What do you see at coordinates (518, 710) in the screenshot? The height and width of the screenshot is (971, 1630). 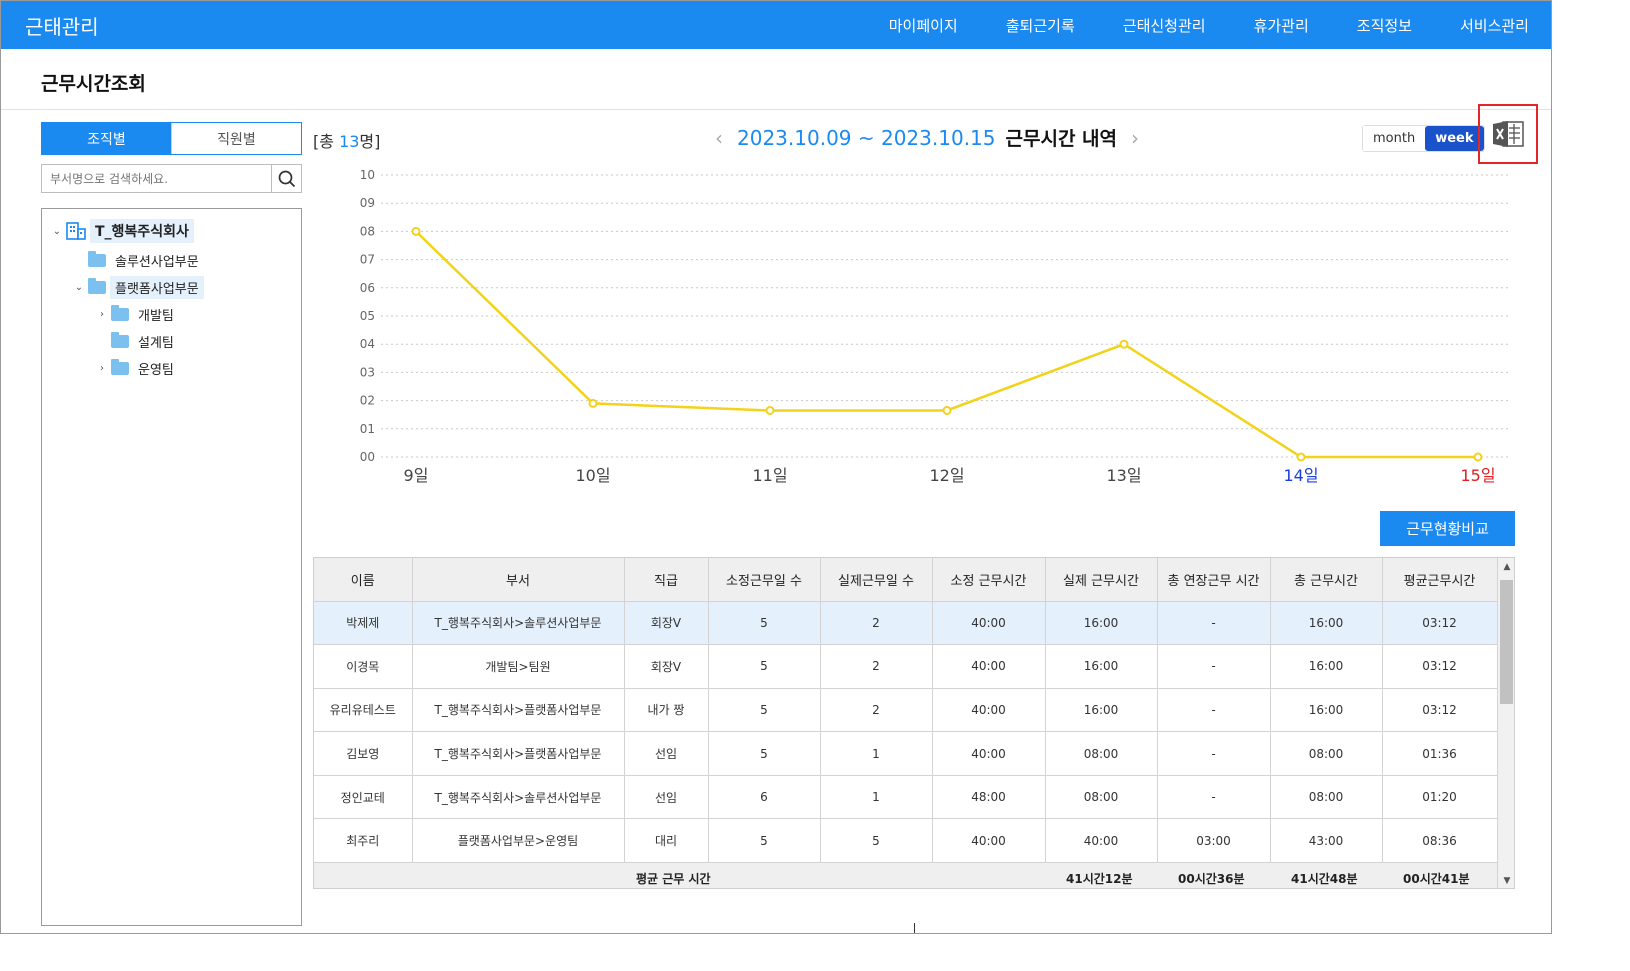 I see `cell-dept: T_행복주식회사>플랫폼사업부문` at bounding box center [518, 710].